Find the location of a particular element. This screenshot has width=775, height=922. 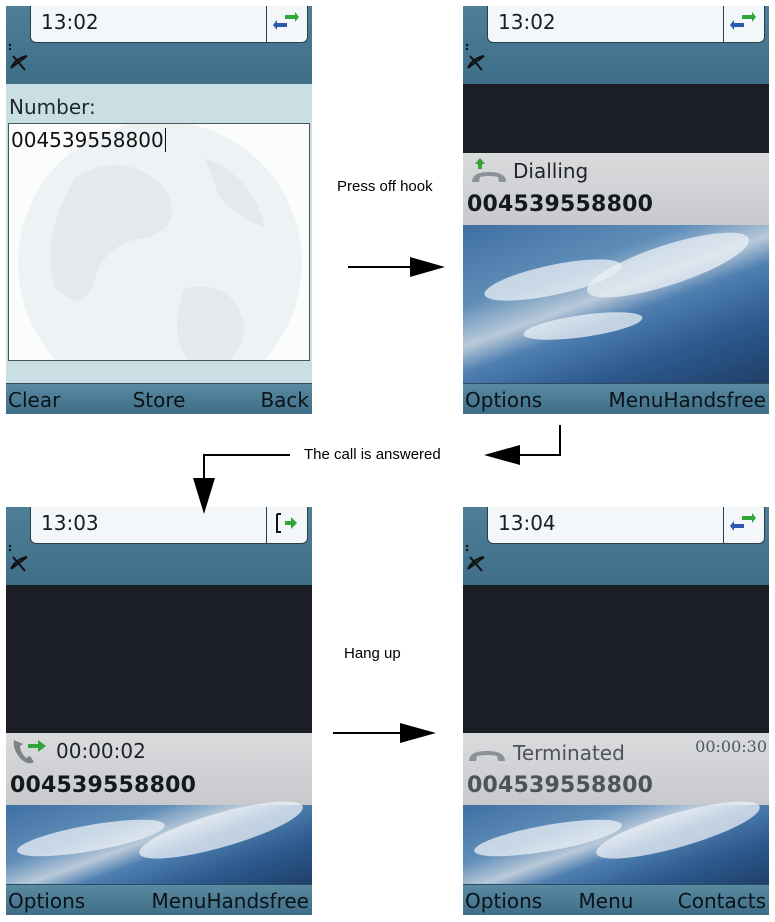

arrow-call-answered is located at coordinates (377, 469).